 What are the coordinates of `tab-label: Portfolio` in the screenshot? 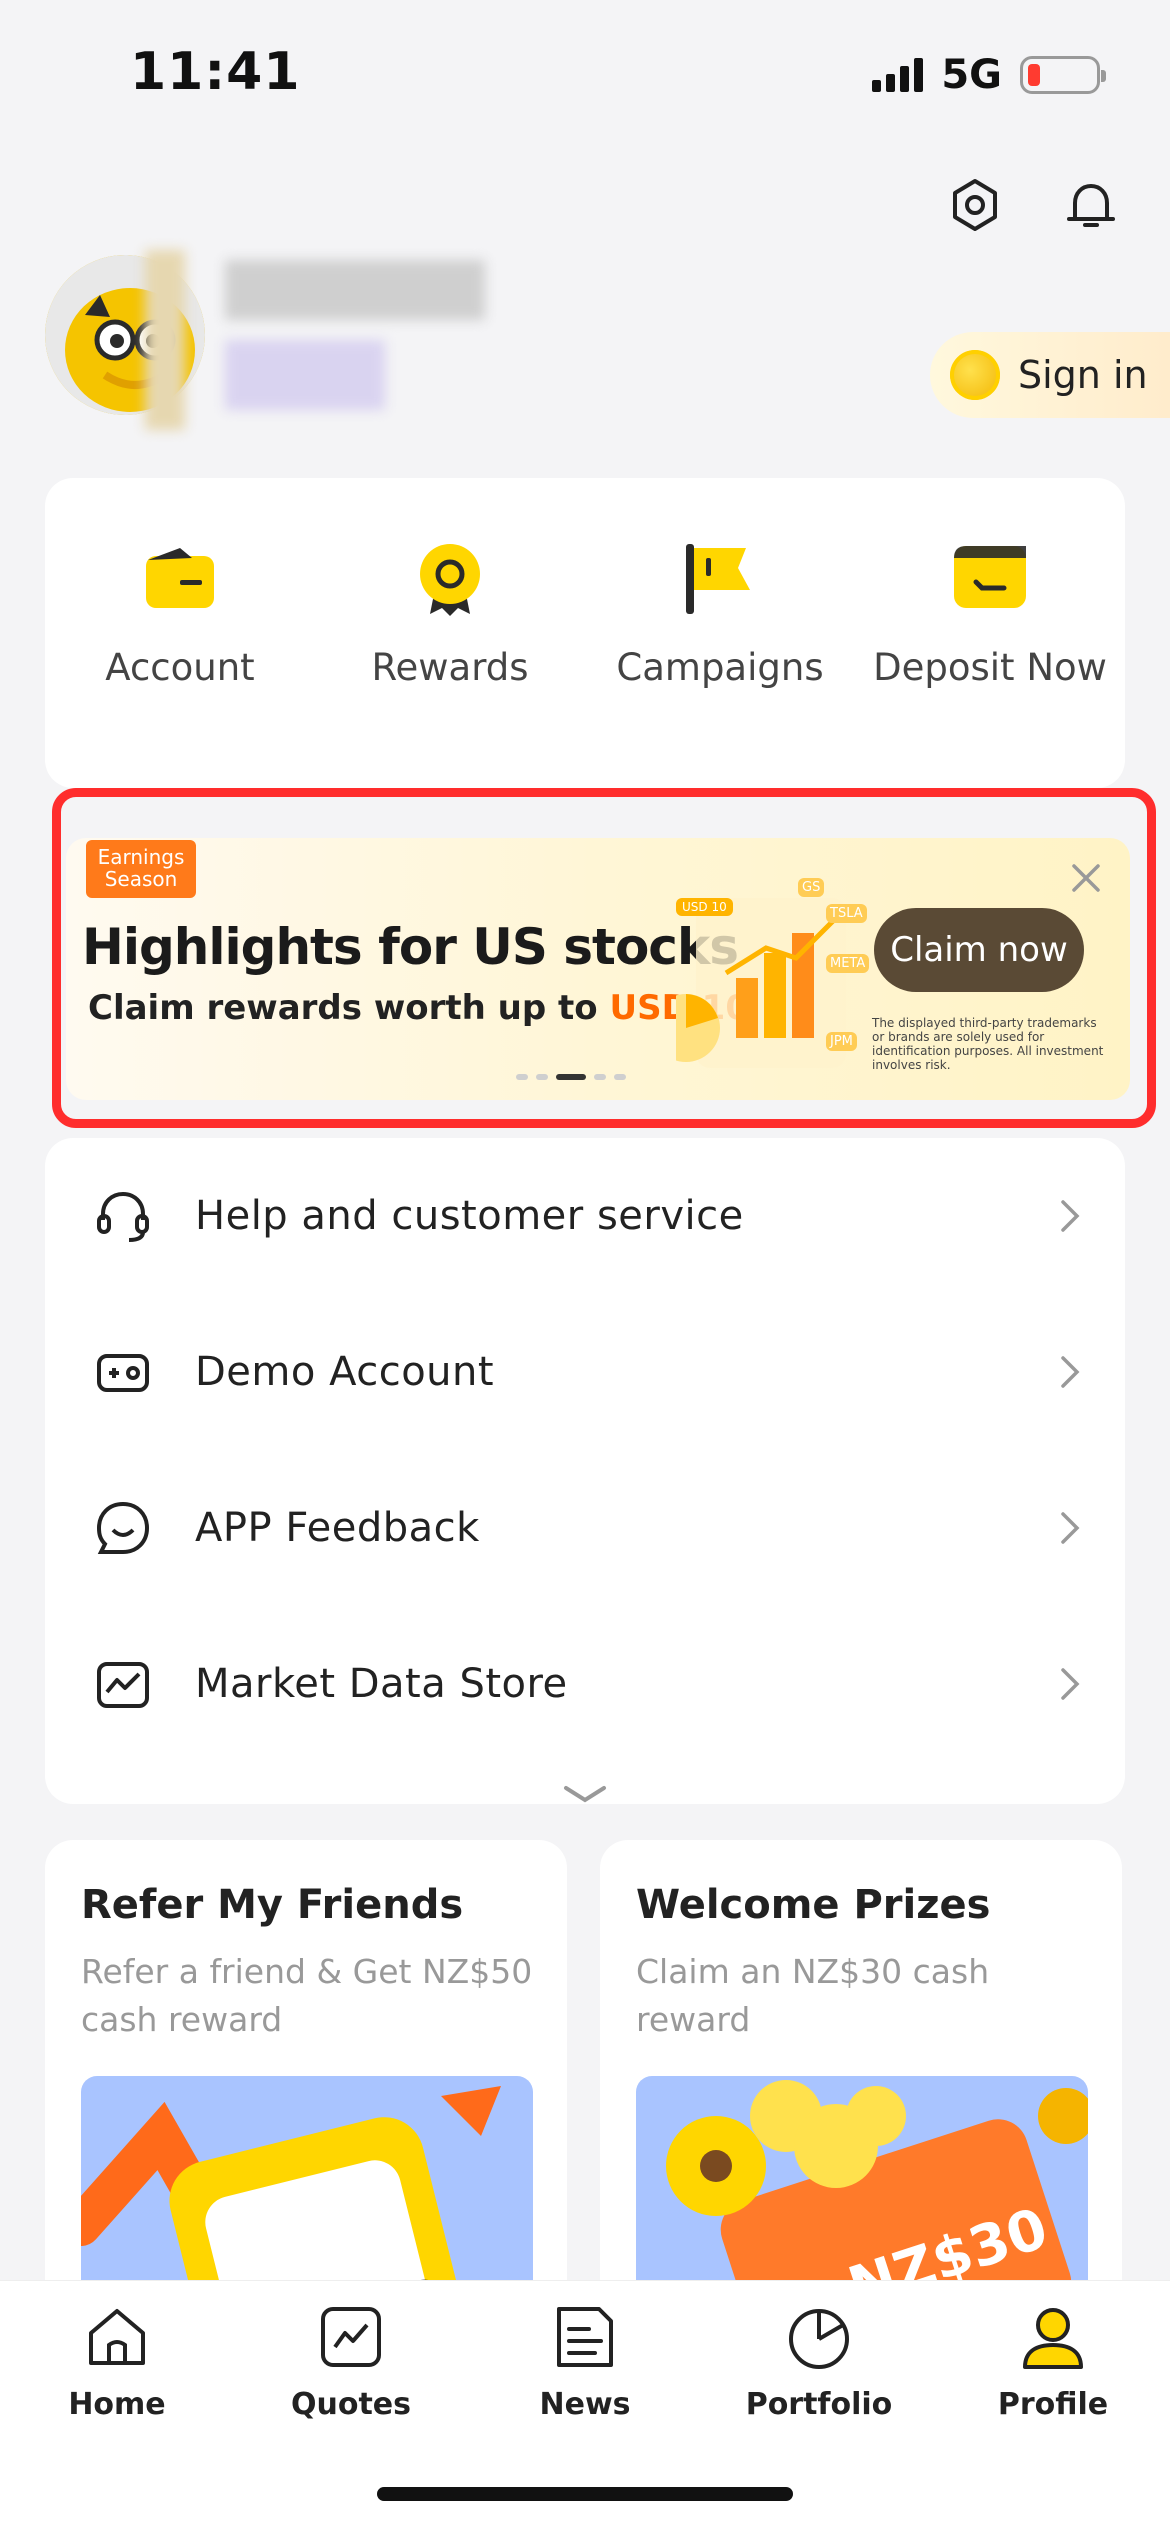 It's located at (819, 2404).